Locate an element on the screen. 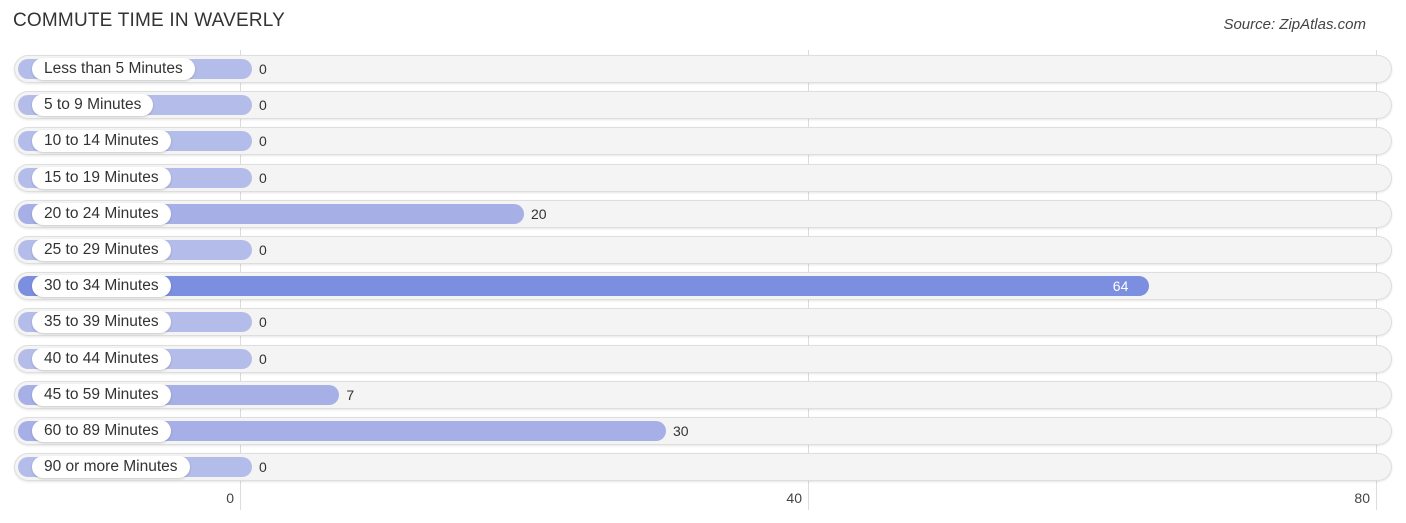 This screenshot has height=523, width=1406. value-label: 30 is located at coordinates (681, 431).